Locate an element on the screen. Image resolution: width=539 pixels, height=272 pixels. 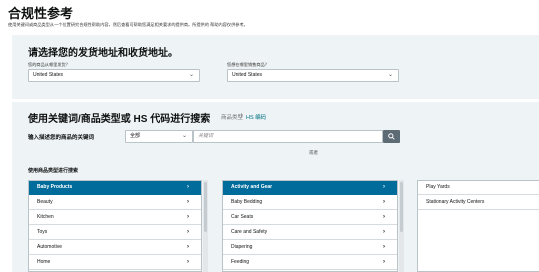
category-item-automotive: Automotive › is located at coordinates (115, 248).